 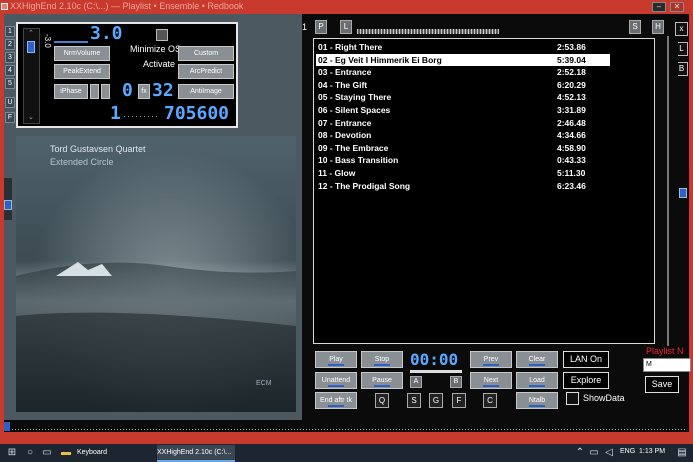 I want to click on task-view-icon: ▭, so click(x=47, y=453).